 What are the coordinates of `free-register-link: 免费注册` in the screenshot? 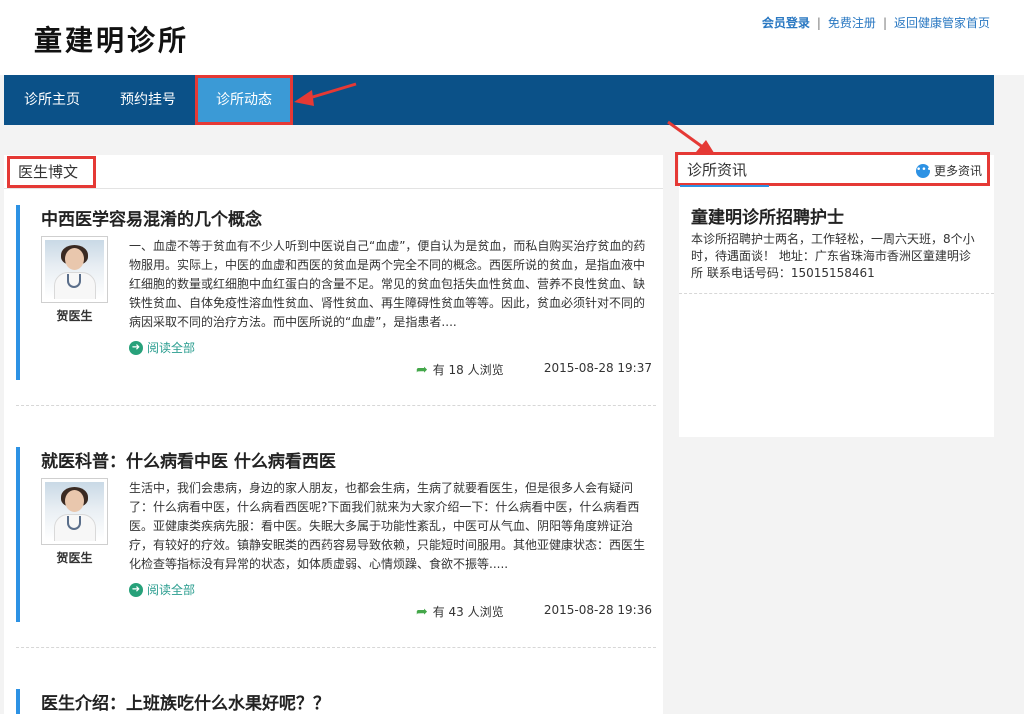 It's located at (852, 23).